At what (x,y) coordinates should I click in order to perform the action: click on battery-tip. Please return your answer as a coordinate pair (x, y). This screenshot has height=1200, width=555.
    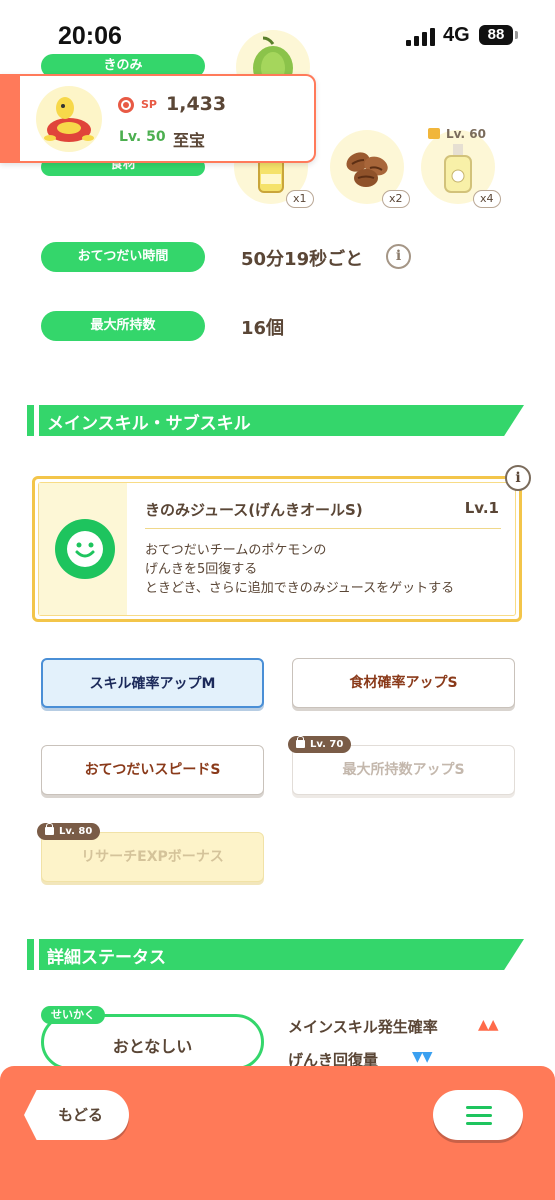
    Looking at the image, I should click on (516, 35).